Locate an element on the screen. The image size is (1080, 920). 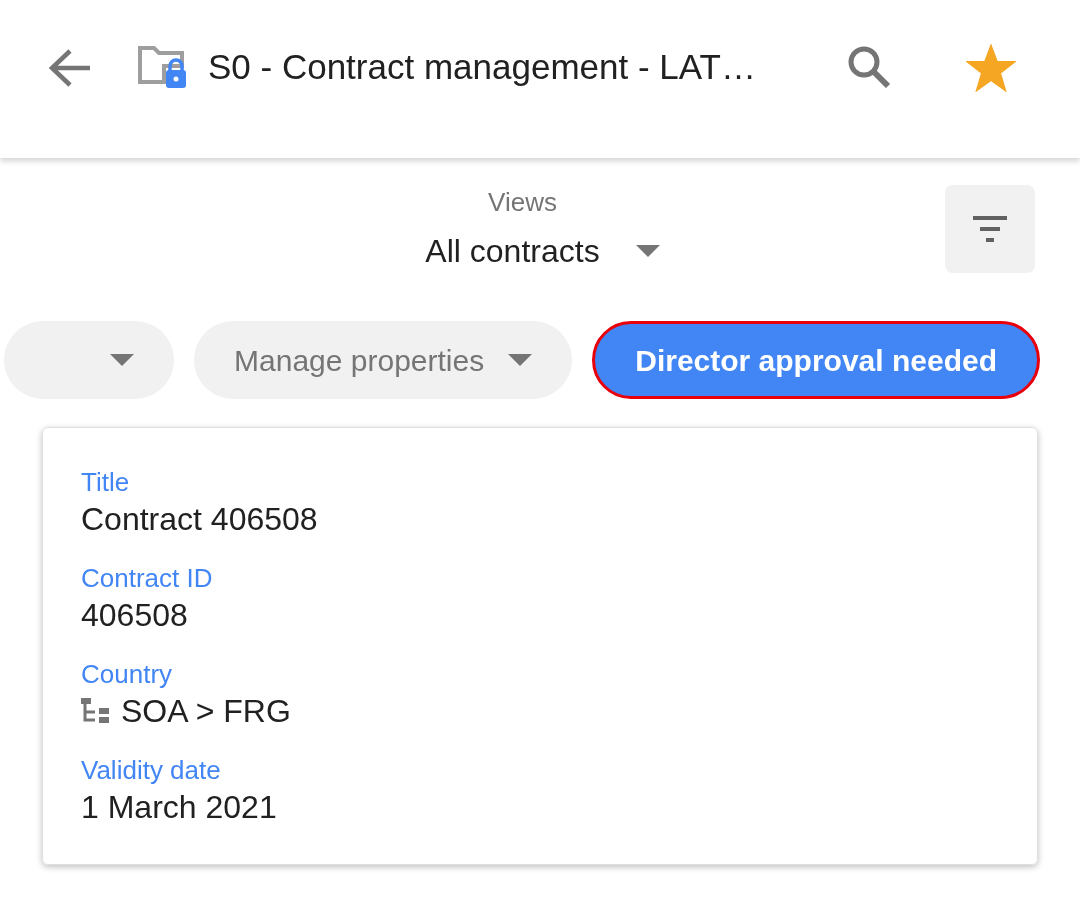
filter-chip: Manage properties is located at coordinates (383, 360).